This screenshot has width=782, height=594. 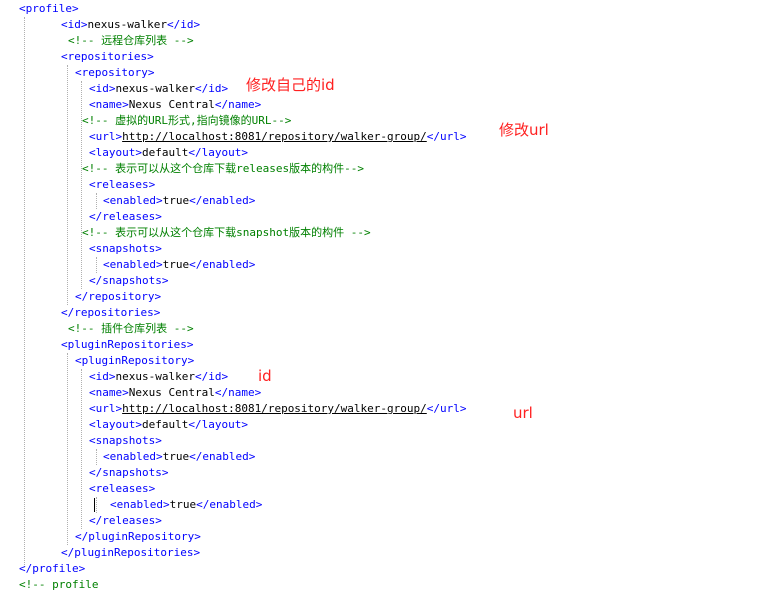 I want to click on code-line: <pluginRepository>, so click(x=134, y=361).